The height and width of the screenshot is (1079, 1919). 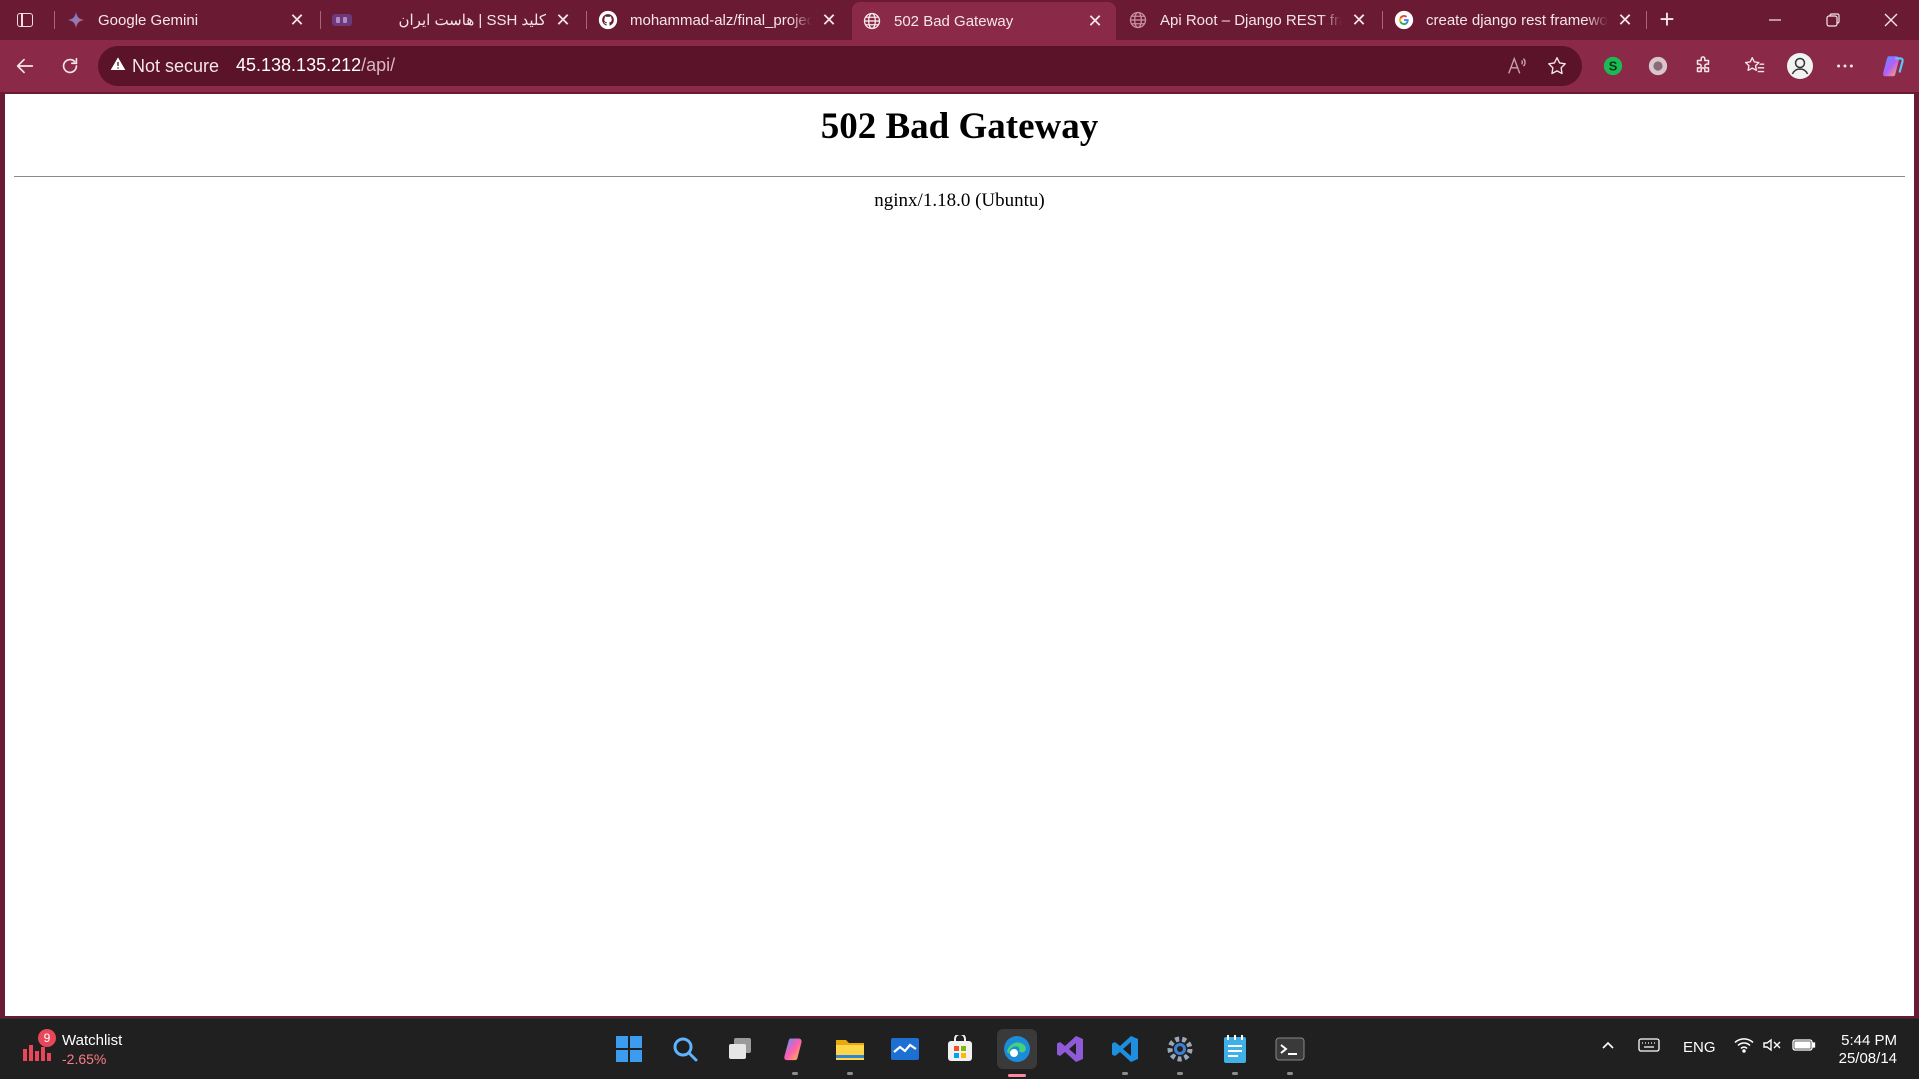 I want to click on notification-badge: 9, so click(x=47, y=1038).